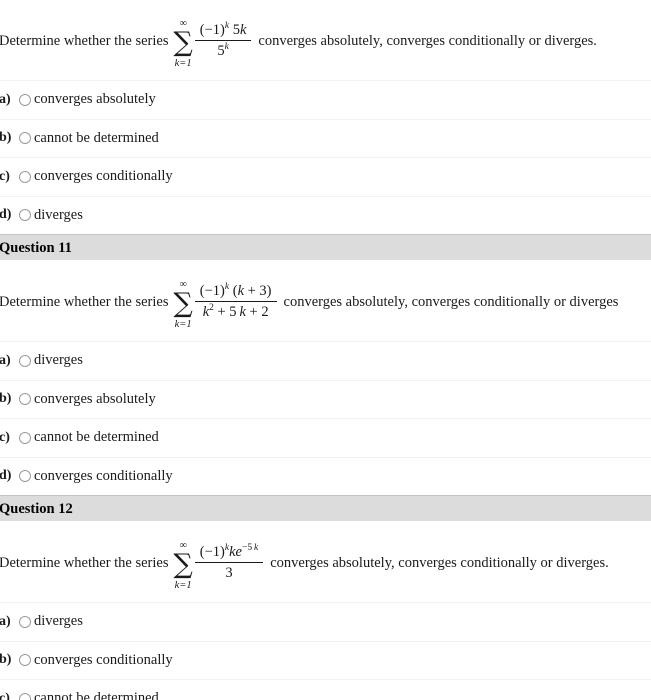 This screenshot has height=700, width=651. What do you see at coordinates (25, 138) in the screenshot?
I see `radio-button-q10-b` at bounding box center [25, 138].